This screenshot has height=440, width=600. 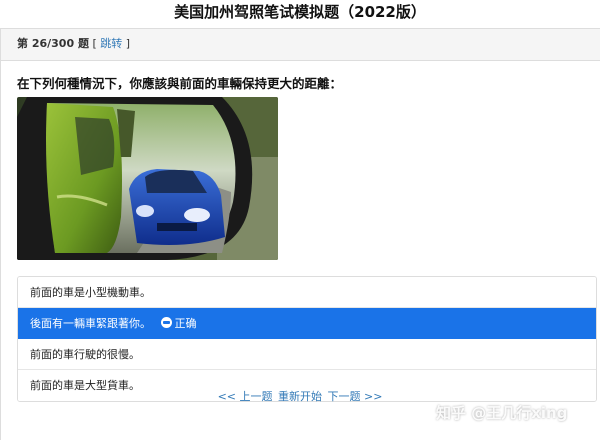 What do you see at coordinates (94, 43) in the screenshot?
I see `bracket-open: [` at bounding box center [94, 43].